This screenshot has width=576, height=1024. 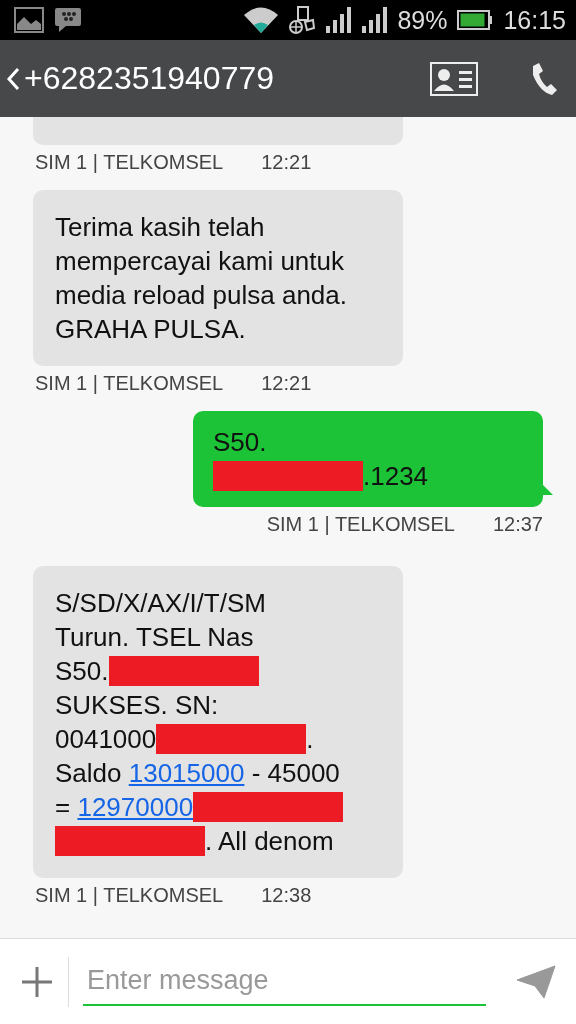 What do you see at coordinates (422, 20) in the screenshot?
I see `battery-percent: 89%` at bounding box center [422, 20].